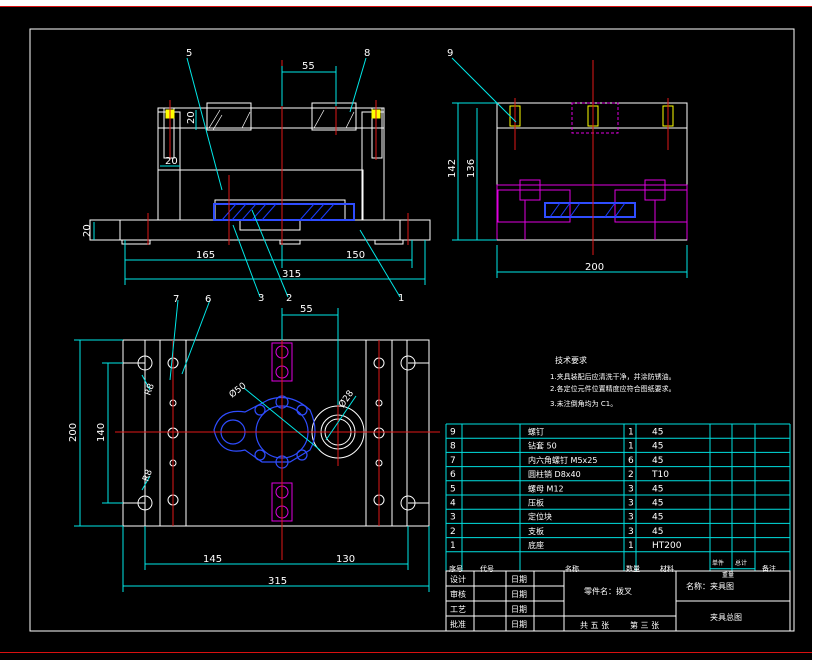  Describe the element at coordinates (367, 53) in the screenshot. I see `callout-8: 8` at that location.